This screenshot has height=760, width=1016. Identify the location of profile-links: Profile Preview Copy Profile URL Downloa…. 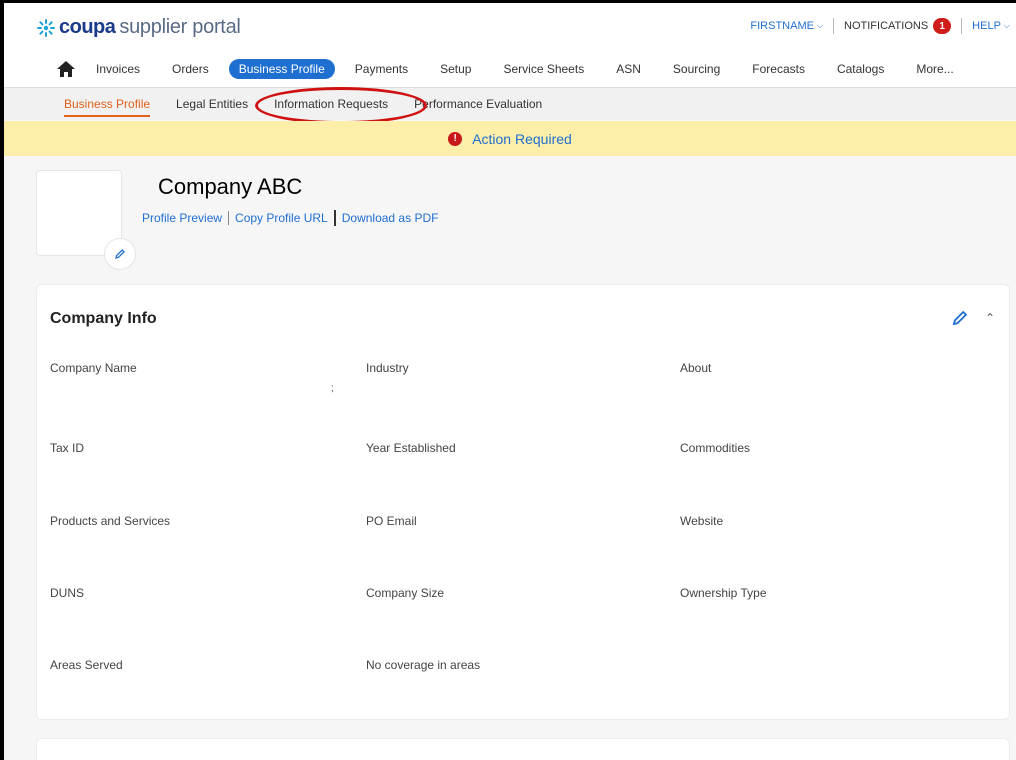
(290, 218).